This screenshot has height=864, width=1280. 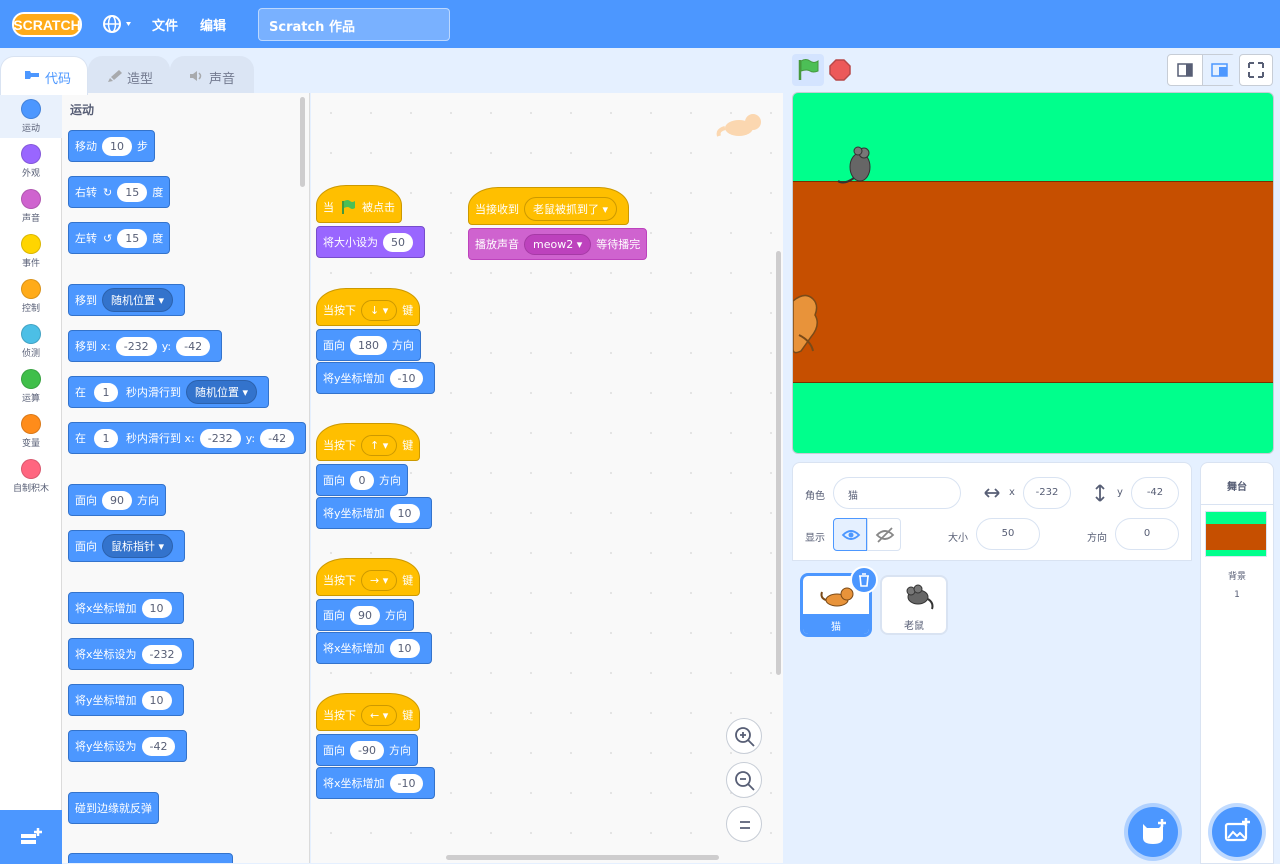 What do you see at coordinates (31, 205) in the screenshot?
I see `category-sound: 声音` at bounding box center [31, 205].